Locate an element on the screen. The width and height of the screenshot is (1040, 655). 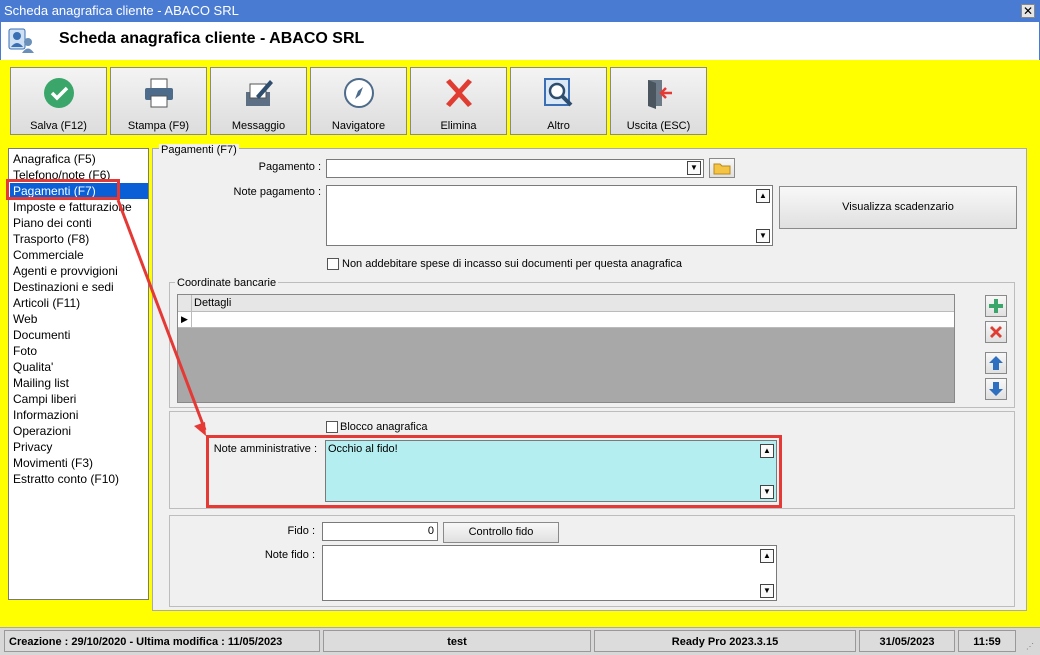
close-icon is located at coordinates (996, 332).